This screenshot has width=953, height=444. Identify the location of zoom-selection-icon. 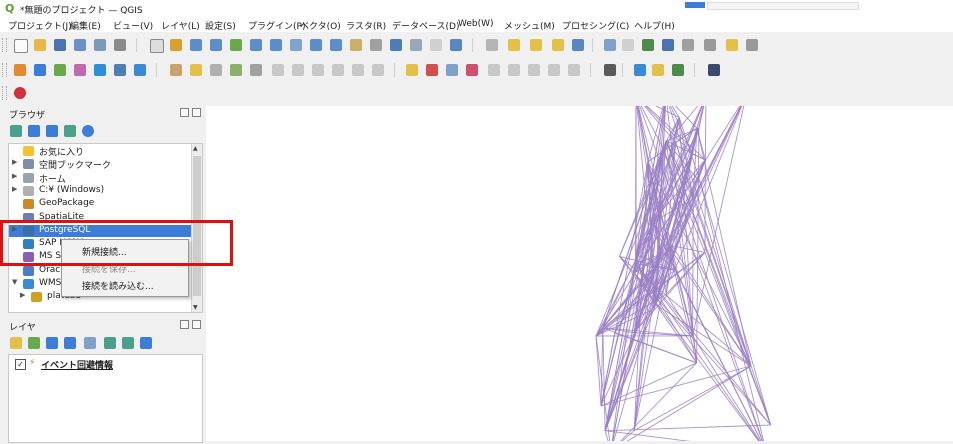
(256, 45).